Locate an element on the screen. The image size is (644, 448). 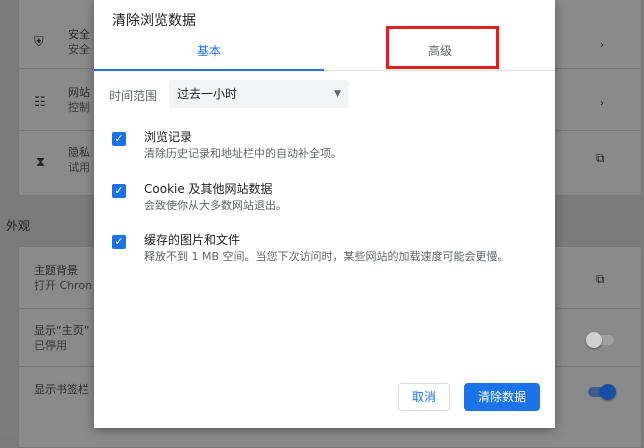
bg-privacy-sandbox-label: 隐私 is located at coordinates (79, 153).